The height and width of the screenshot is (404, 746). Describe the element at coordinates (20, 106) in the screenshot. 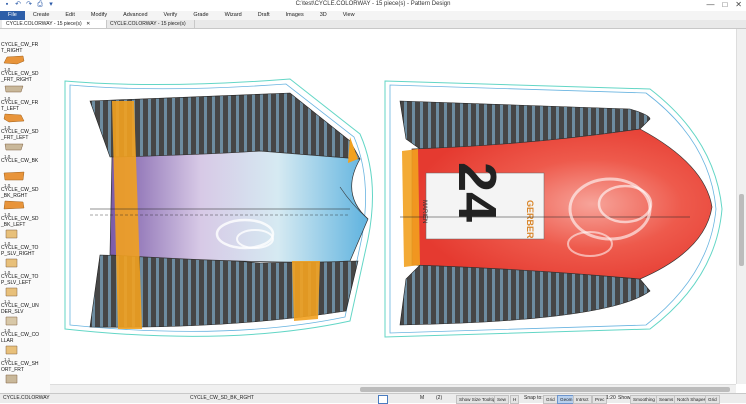

I see `piece-name: CYCLE_CW_FR T_LEFT` at that location.